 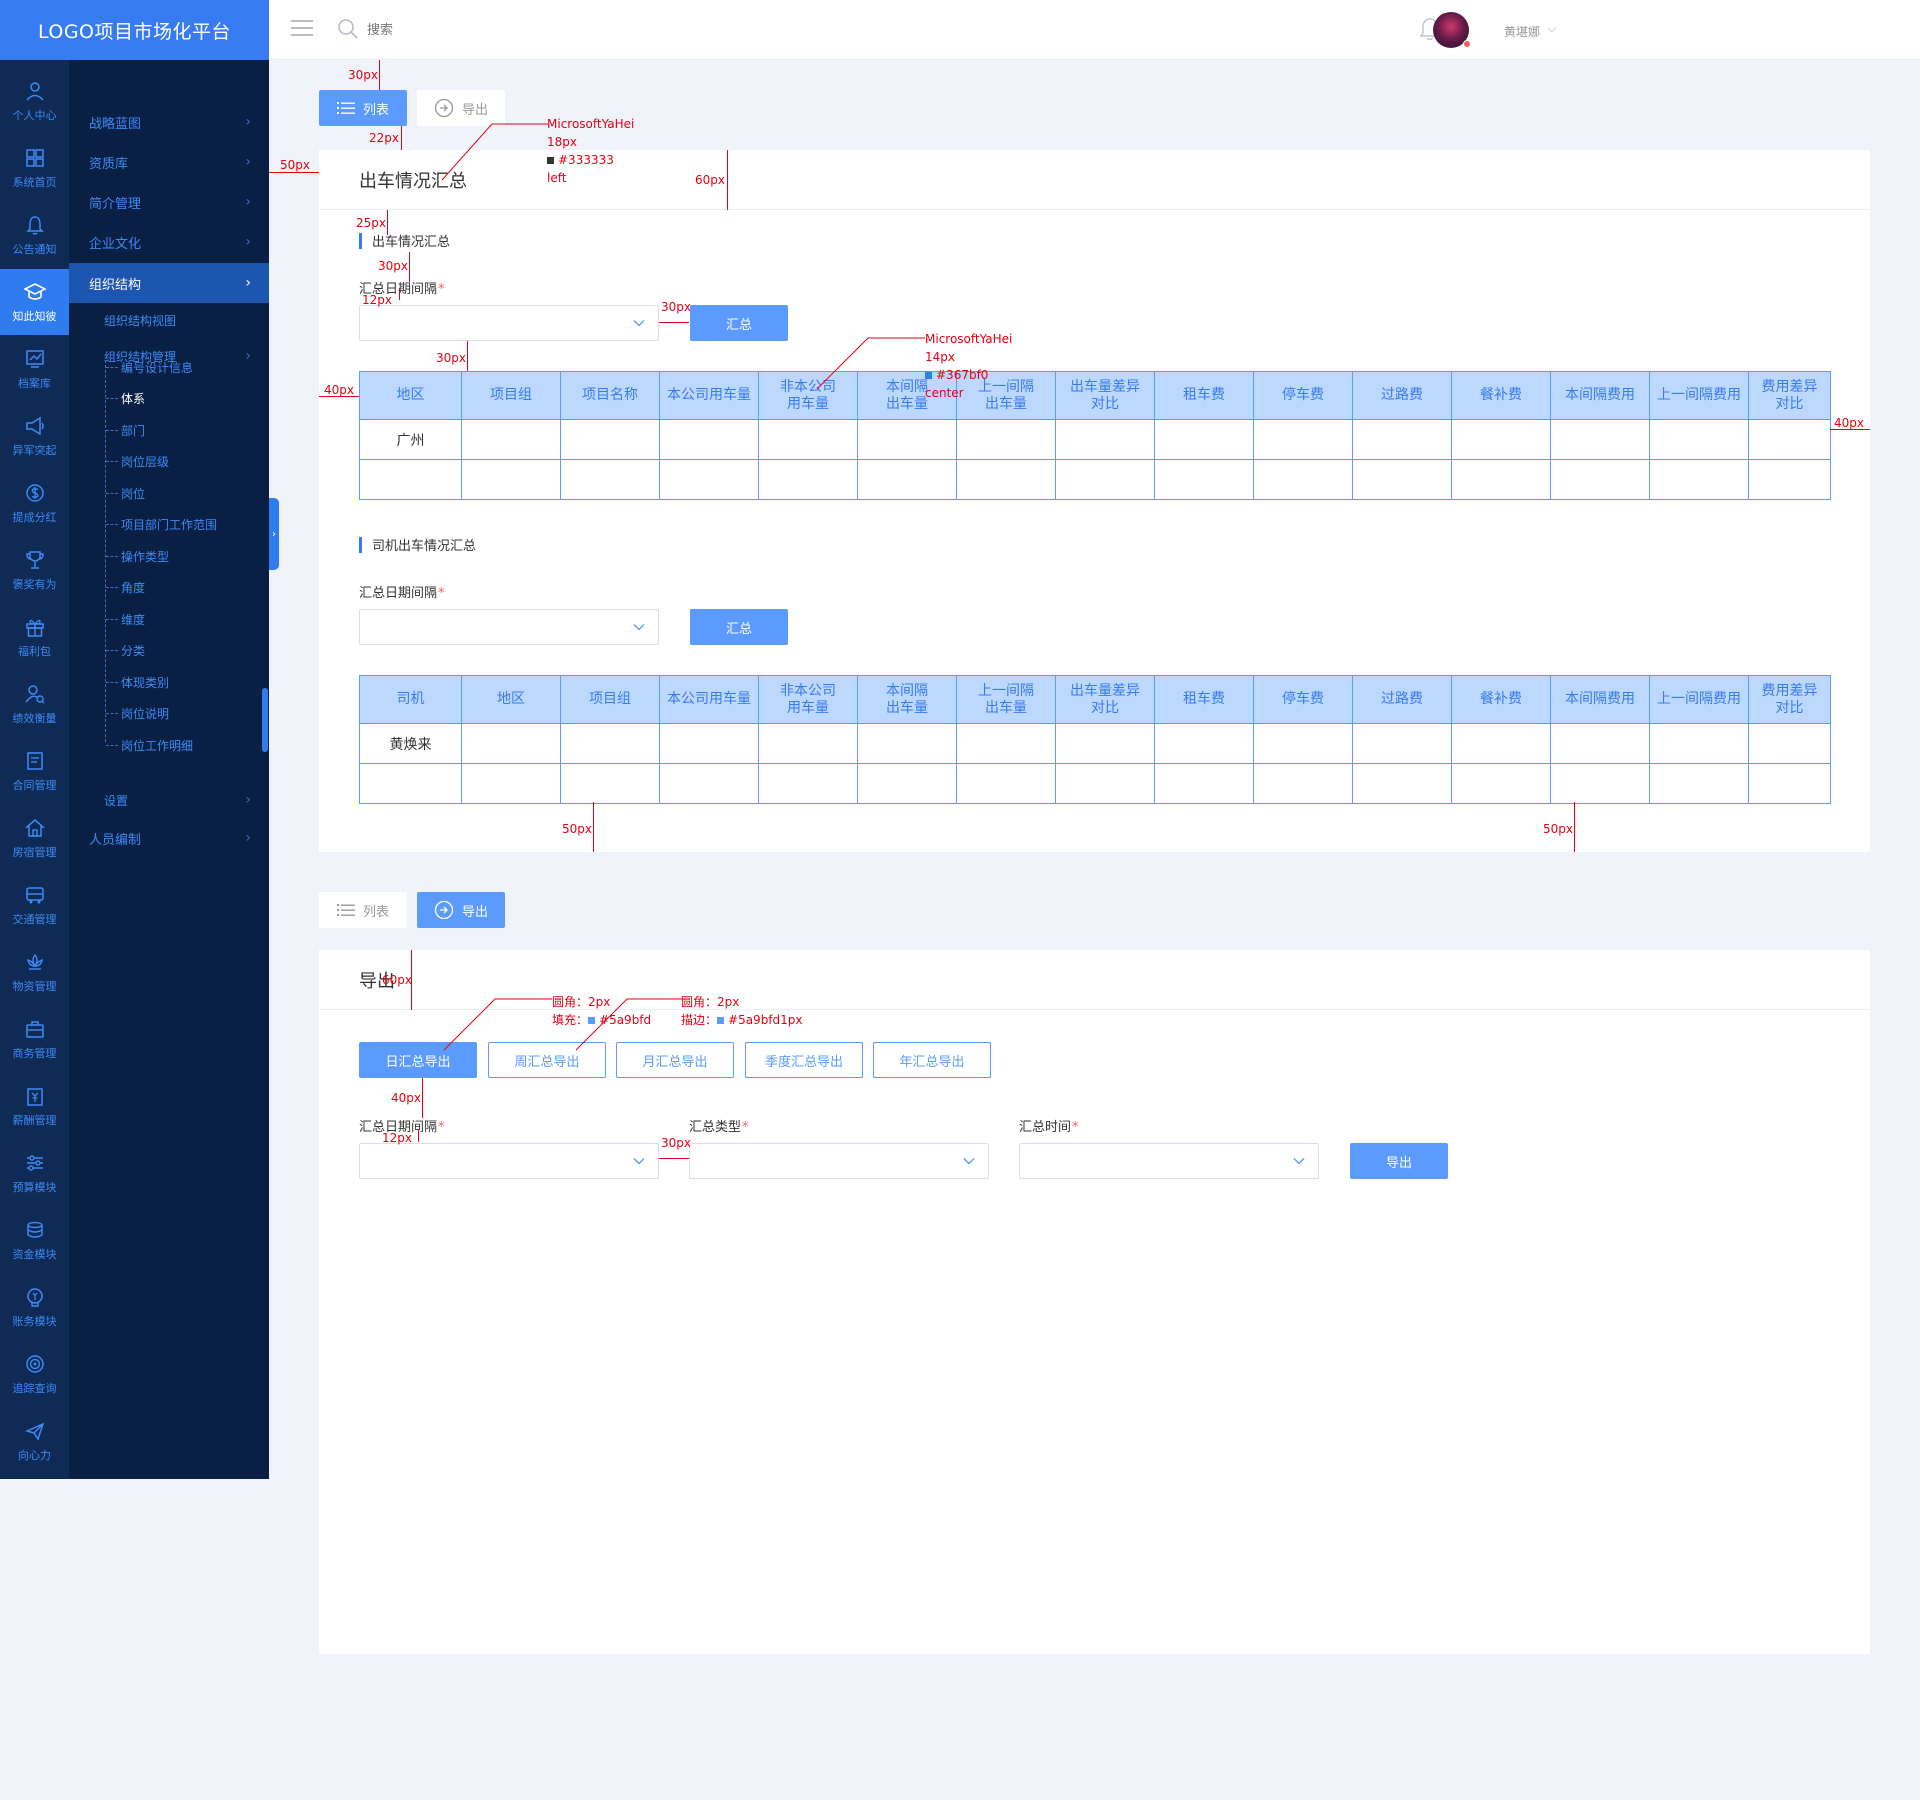 I want to click on submenu-item: 企业文化 ›, so click(x=169, y=242).